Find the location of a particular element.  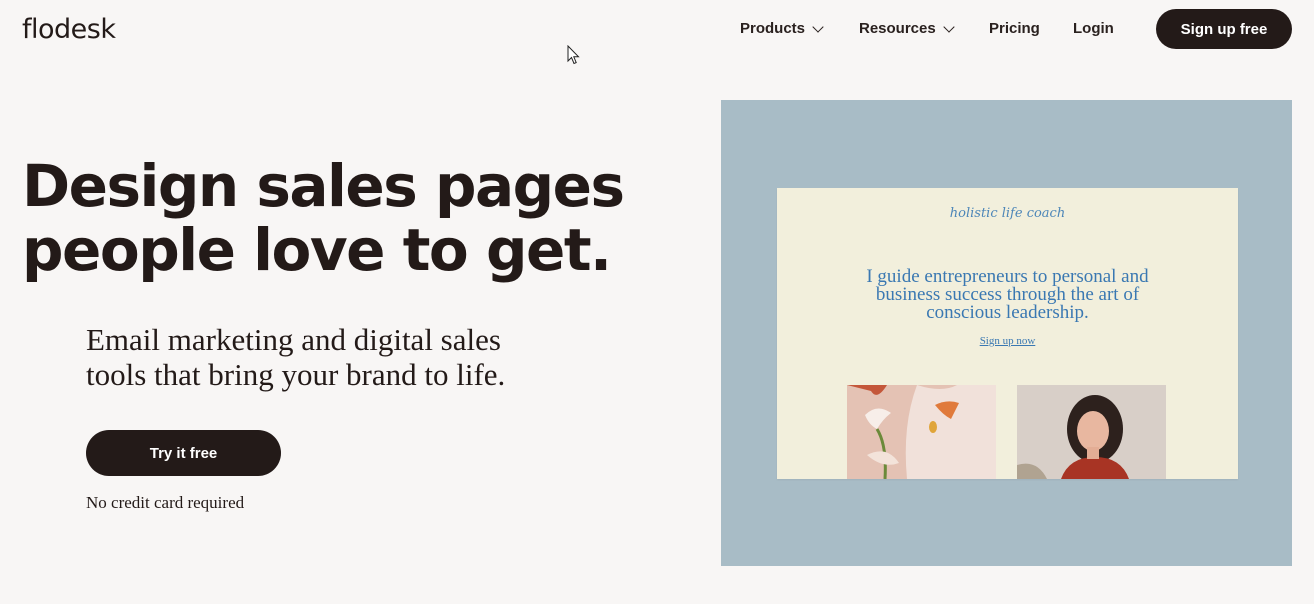

nav-products: Products is located at coordinates (782, 28).